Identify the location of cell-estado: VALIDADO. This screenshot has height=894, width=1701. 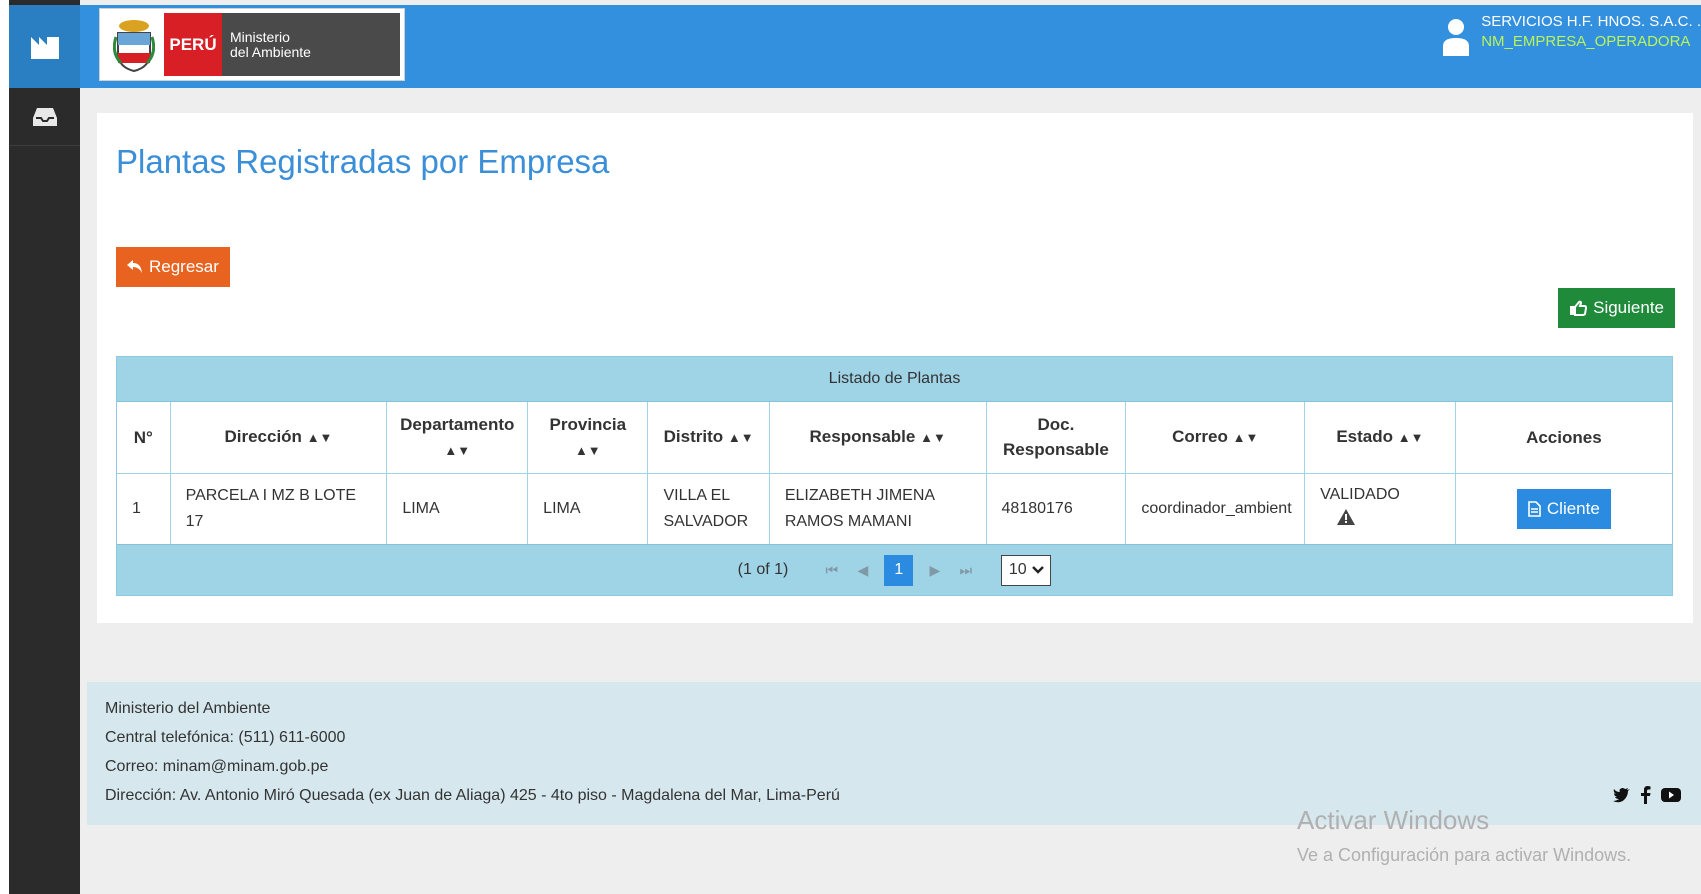
(1380, 508).